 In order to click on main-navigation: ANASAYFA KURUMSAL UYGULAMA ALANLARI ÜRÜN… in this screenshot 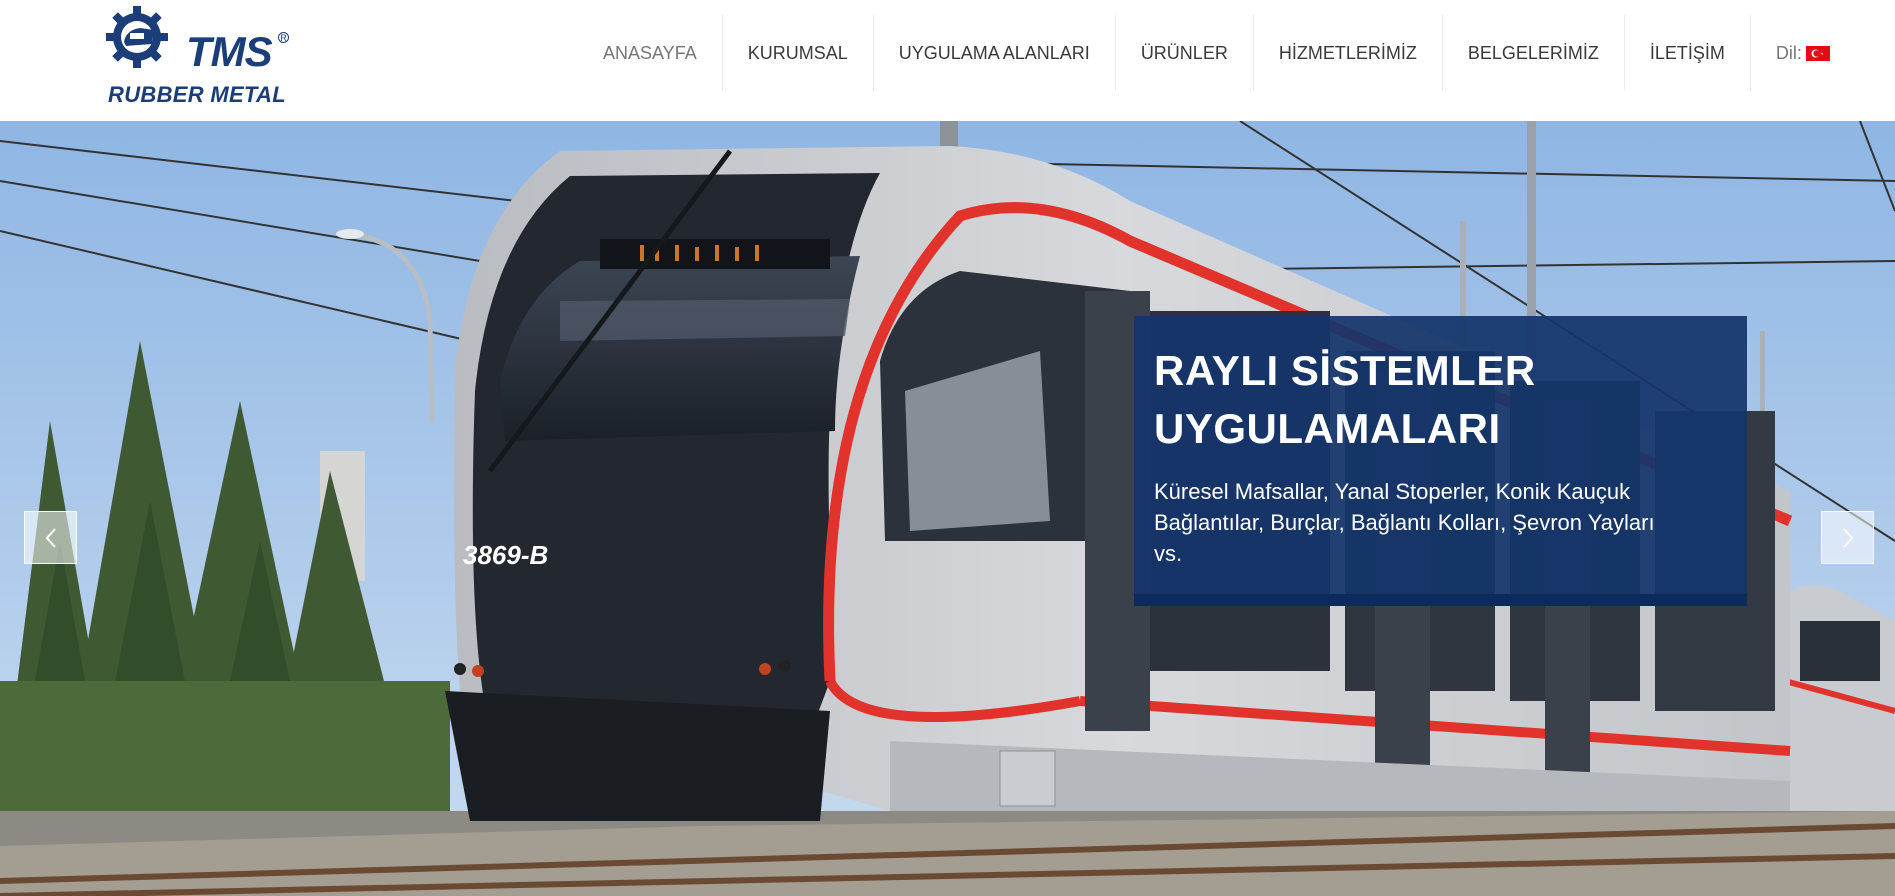, I will do `click(1216, 53)`.